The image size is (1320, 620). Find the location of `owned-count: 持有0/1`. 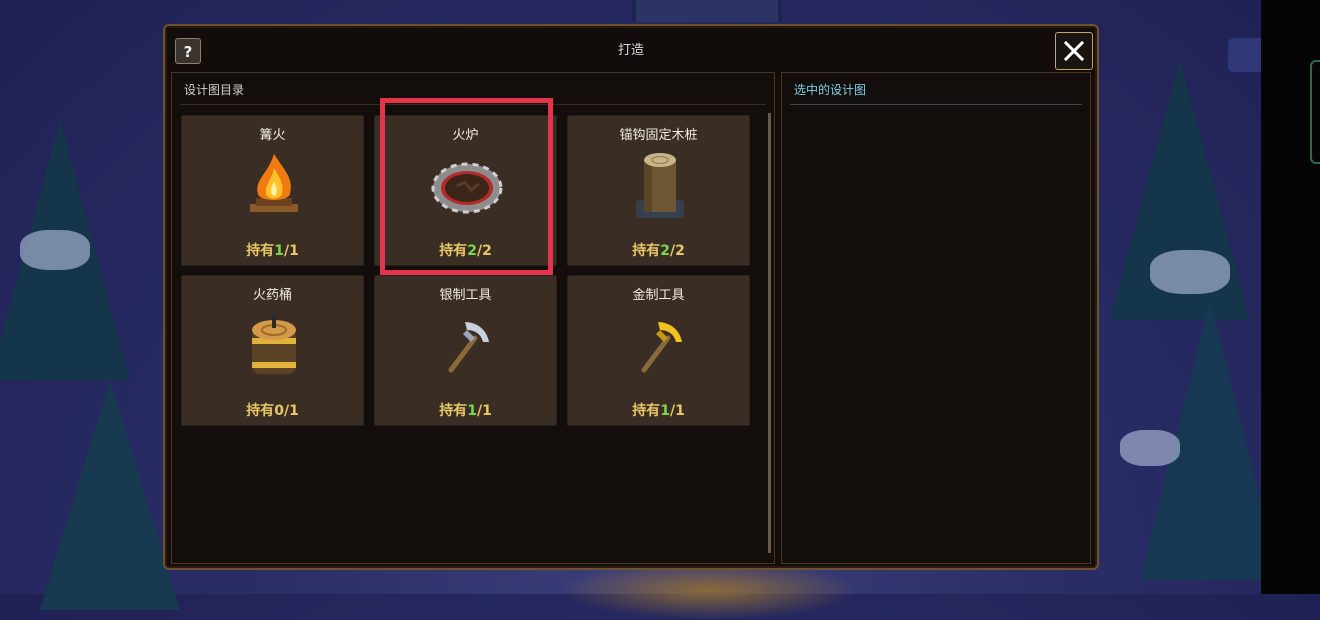

owned-count: 持有0/1 is located at coordinates (272, 410).